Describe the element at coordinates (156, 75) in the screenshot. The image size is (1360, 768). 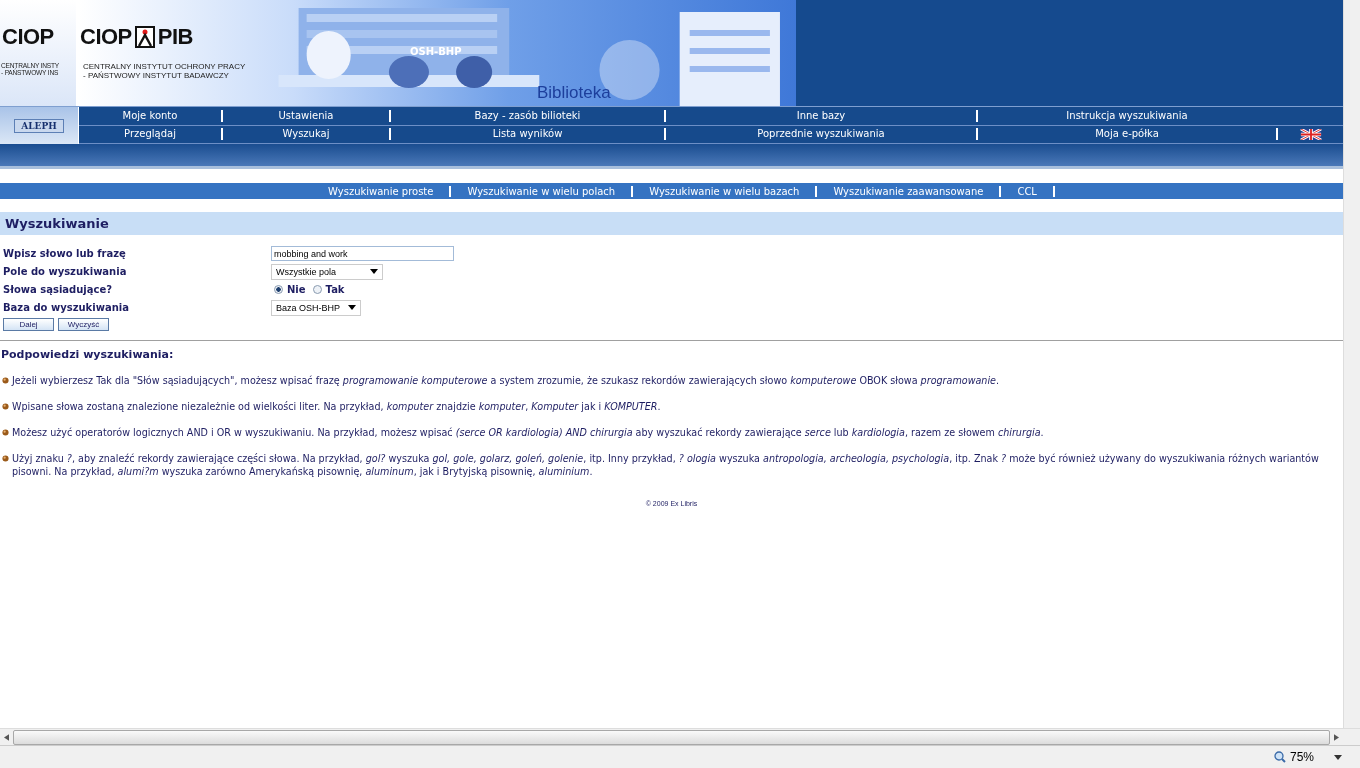
I see `logo-caption: - PAŃSTWOWY INSTYTUT BADAWCZY` at that location.